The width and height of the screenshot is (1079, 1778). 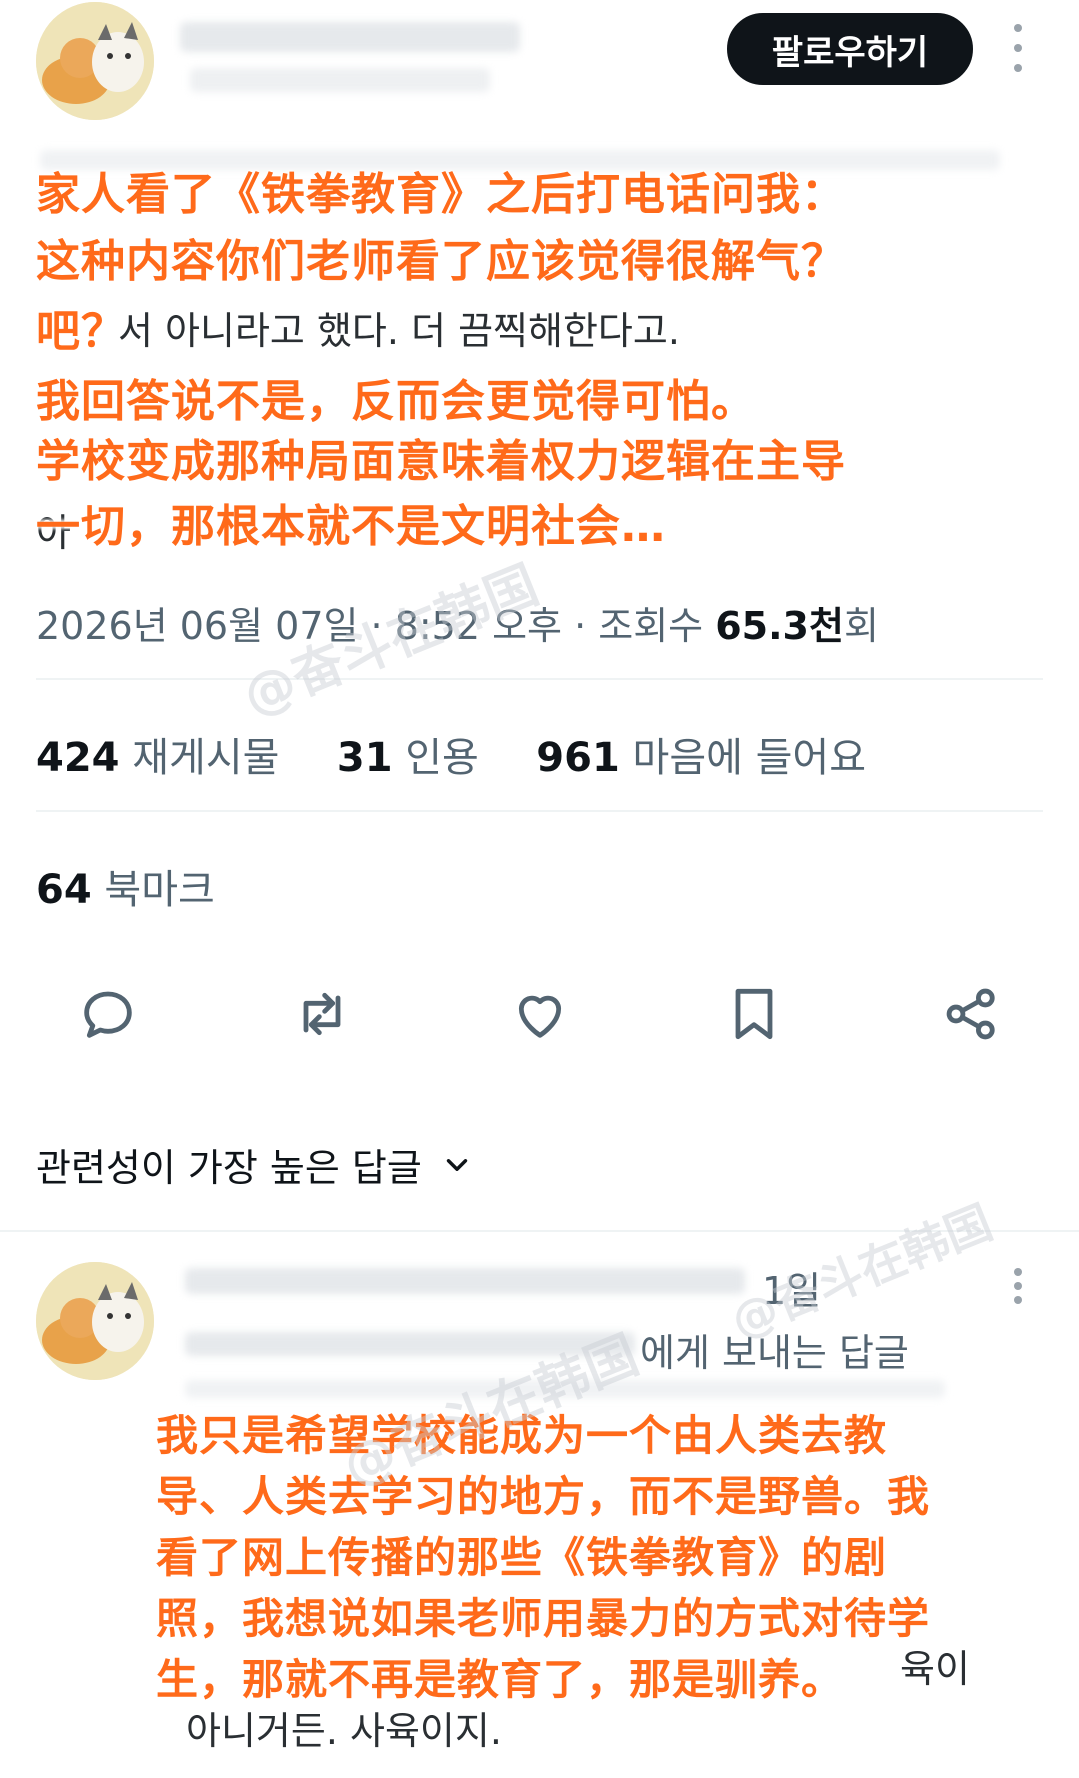 I want to click on quotes-label: 인용, so click(x=442, y=758).